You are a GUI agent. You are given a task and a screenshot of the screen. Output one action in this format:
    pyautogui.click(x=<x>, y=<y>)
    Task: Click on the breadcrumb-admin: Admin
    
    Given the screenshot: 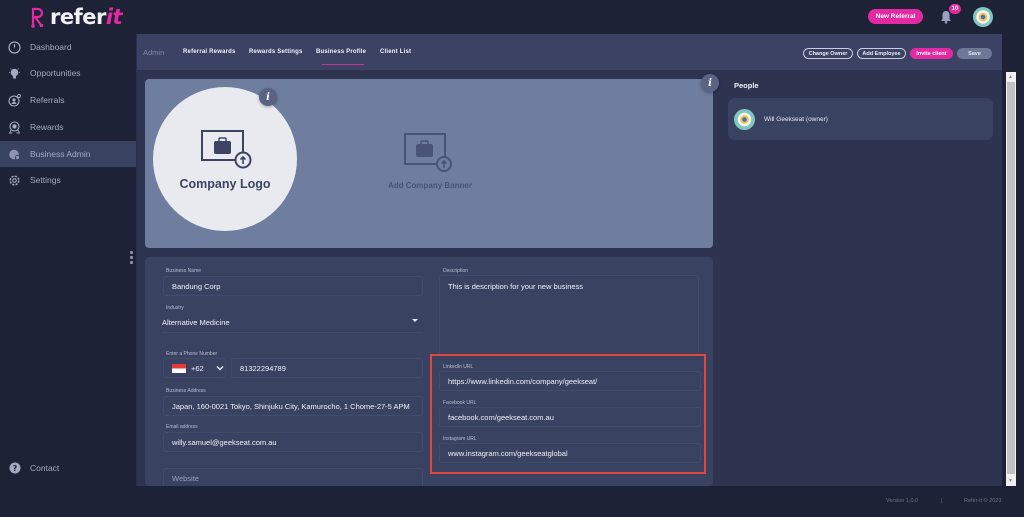 What is the action you would take?
    pyautogui.click(x=154, y=52)
    